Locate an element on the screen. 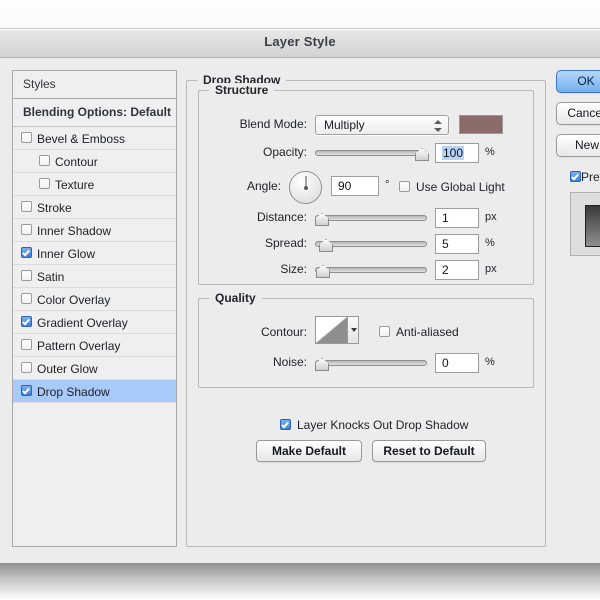  noise-slider-track is located at coordinates (371, 363).